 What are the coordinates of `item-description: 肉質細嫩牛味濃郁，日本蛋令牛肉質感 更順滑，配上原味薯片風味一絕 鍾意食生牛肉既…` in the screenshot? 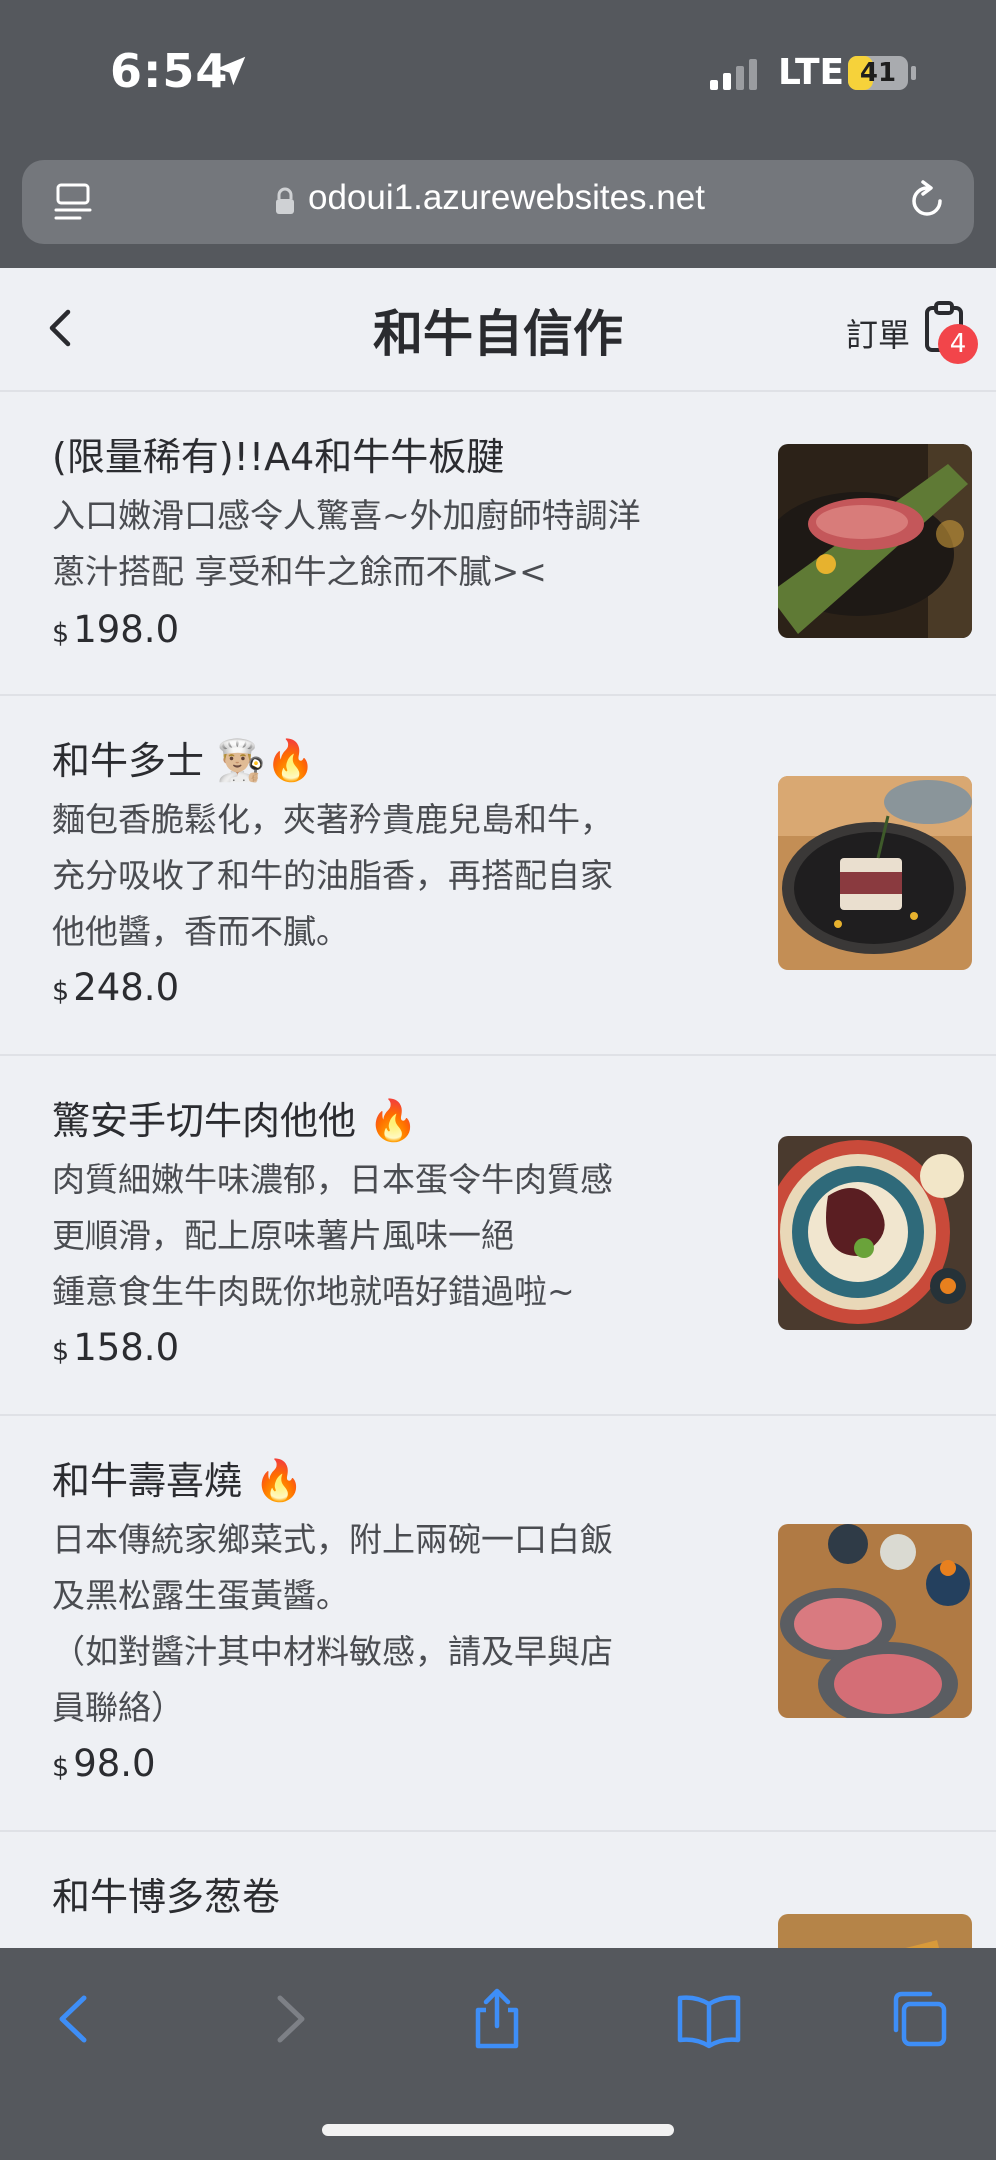 It's located at (332, 1235).